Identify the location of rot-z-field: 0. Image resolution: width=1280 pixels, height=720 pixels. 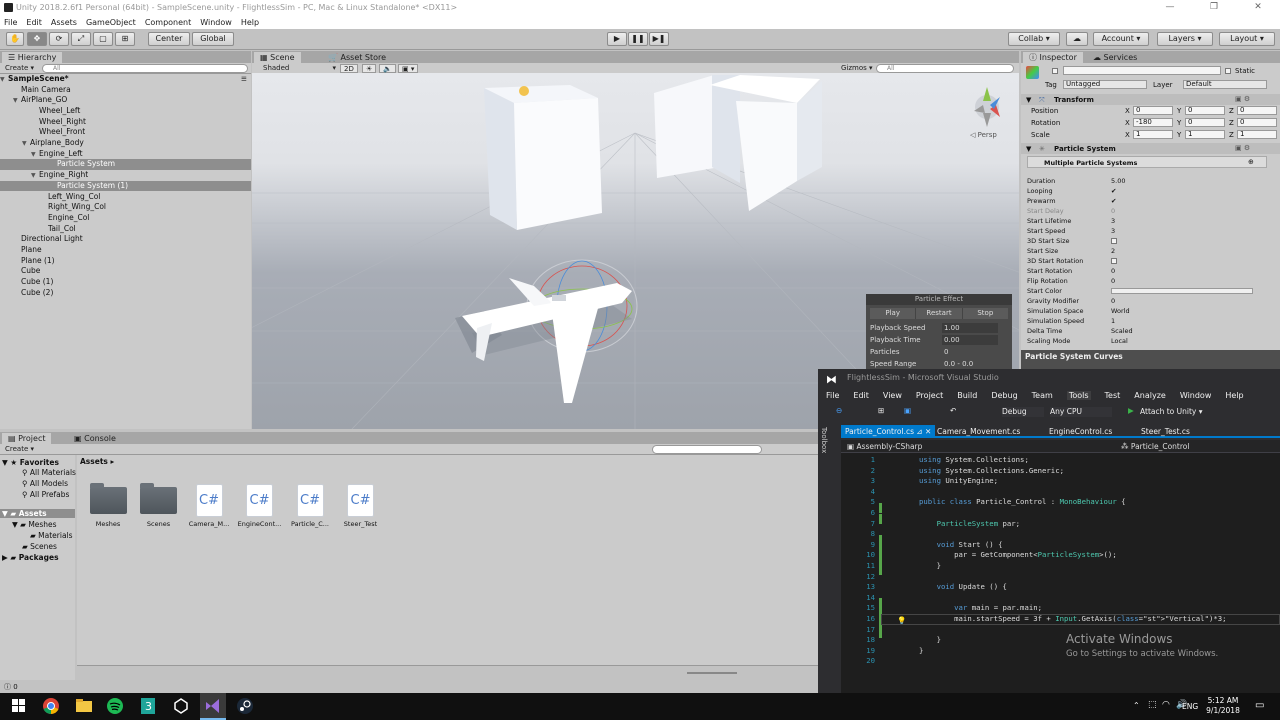
(1257, 122).